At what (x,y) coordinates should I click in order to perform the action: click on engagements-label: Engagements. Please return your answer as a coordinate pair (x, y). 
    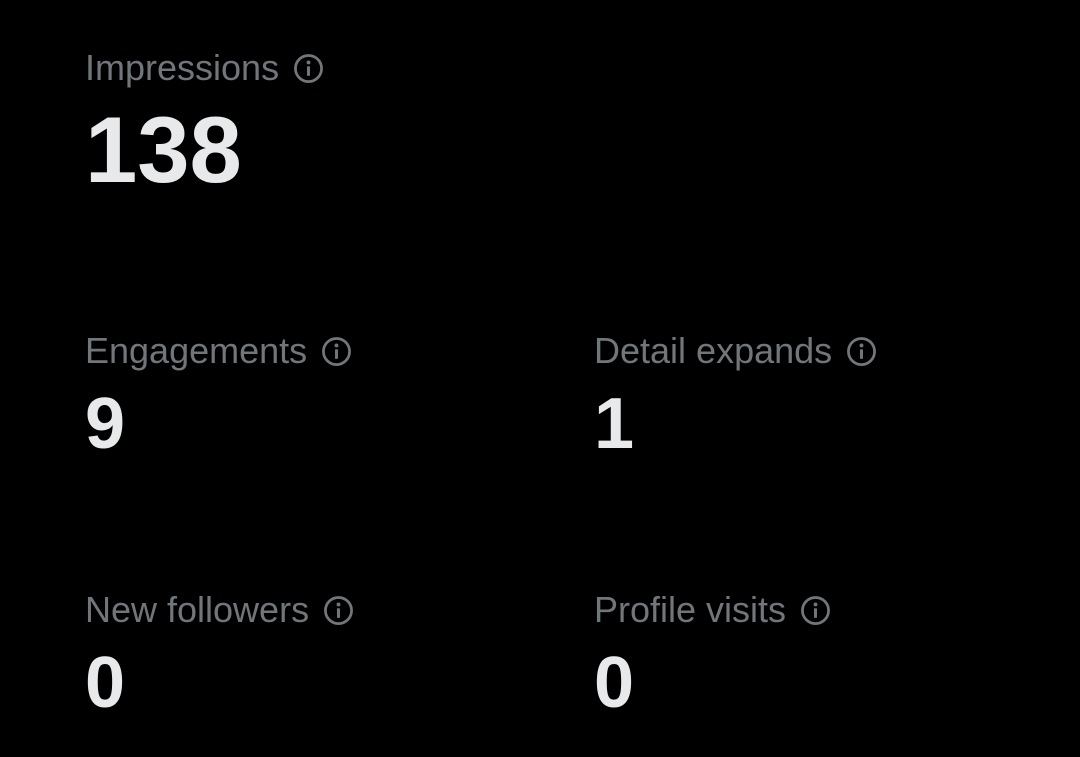
    Looking at the image, I should click on (196, 350).